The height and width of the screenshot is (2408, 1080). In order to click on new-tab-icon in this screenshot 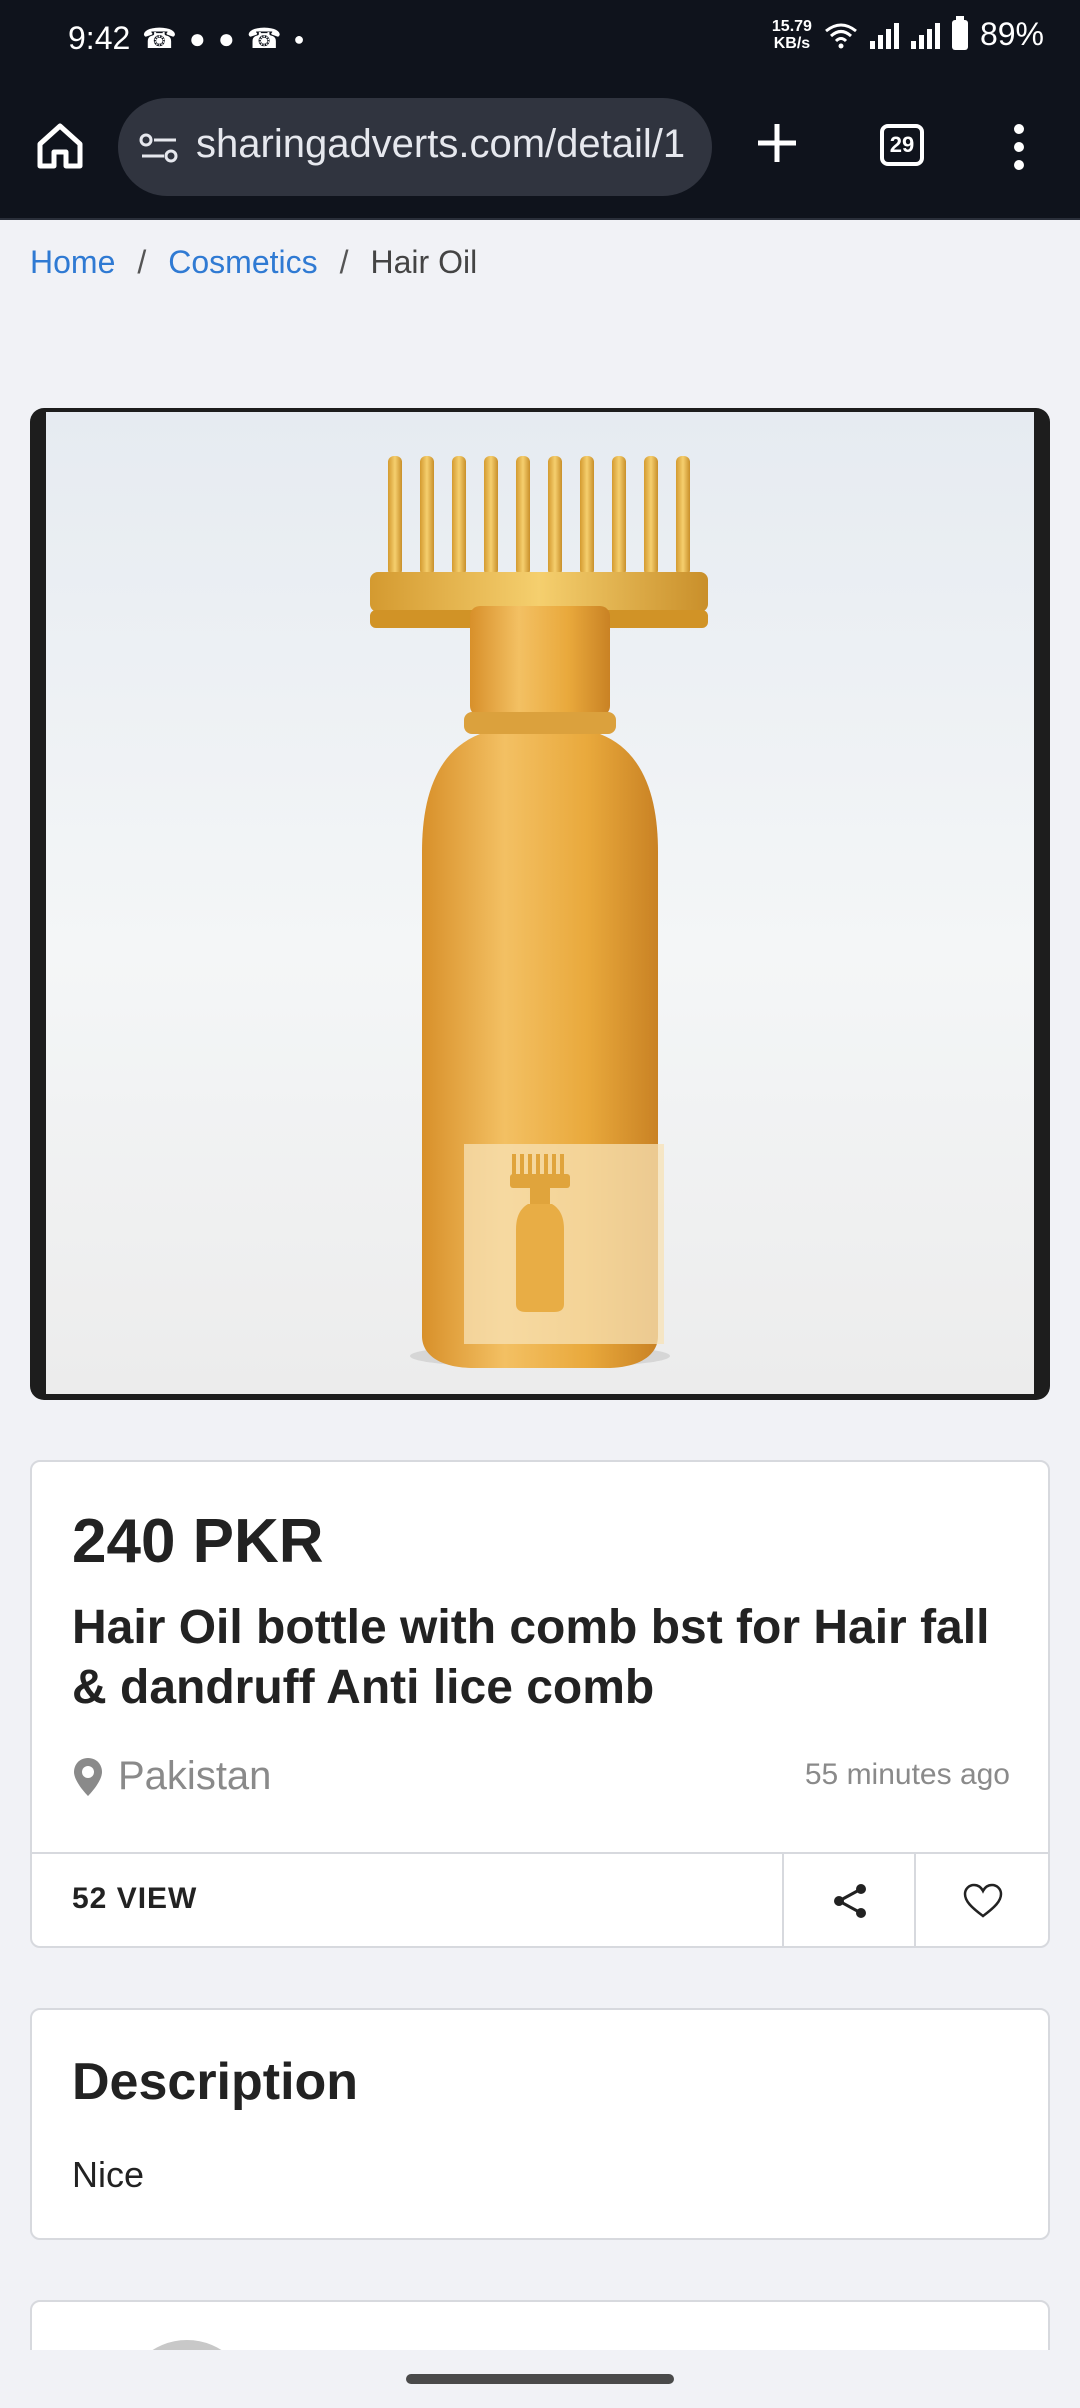, I will do `click(777, 143)`.